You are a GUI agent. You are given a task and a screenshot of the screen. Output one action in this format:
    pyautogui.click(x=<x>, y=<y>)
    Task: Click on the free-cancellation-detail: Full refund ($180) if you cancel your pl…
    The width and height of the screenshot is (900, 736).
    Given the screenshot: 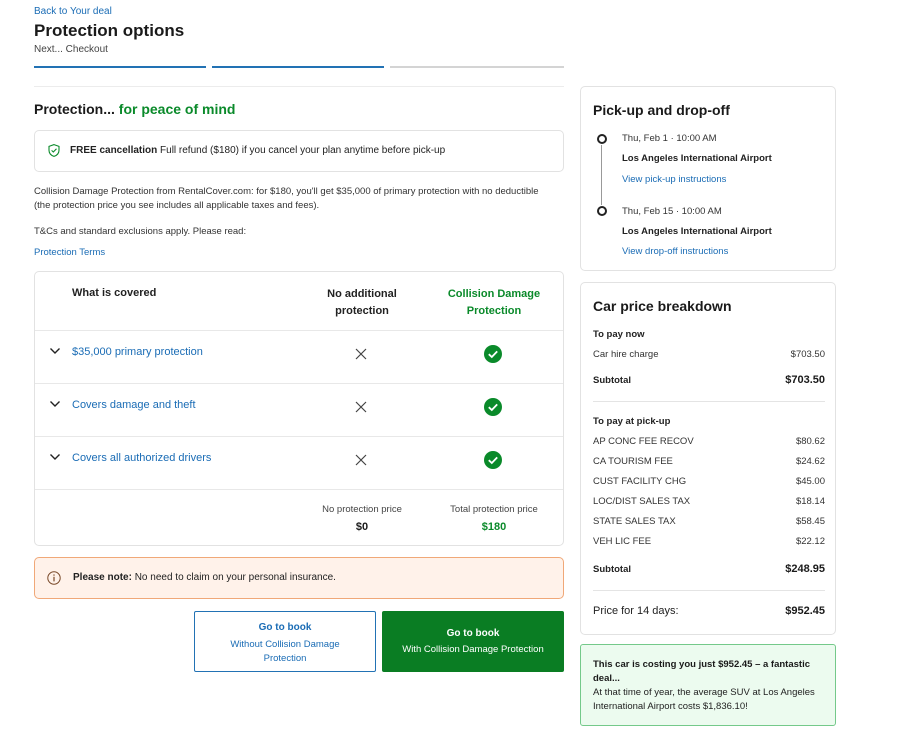 What is the action you would take?
    pyautogui.click(x=301, y=150)
    